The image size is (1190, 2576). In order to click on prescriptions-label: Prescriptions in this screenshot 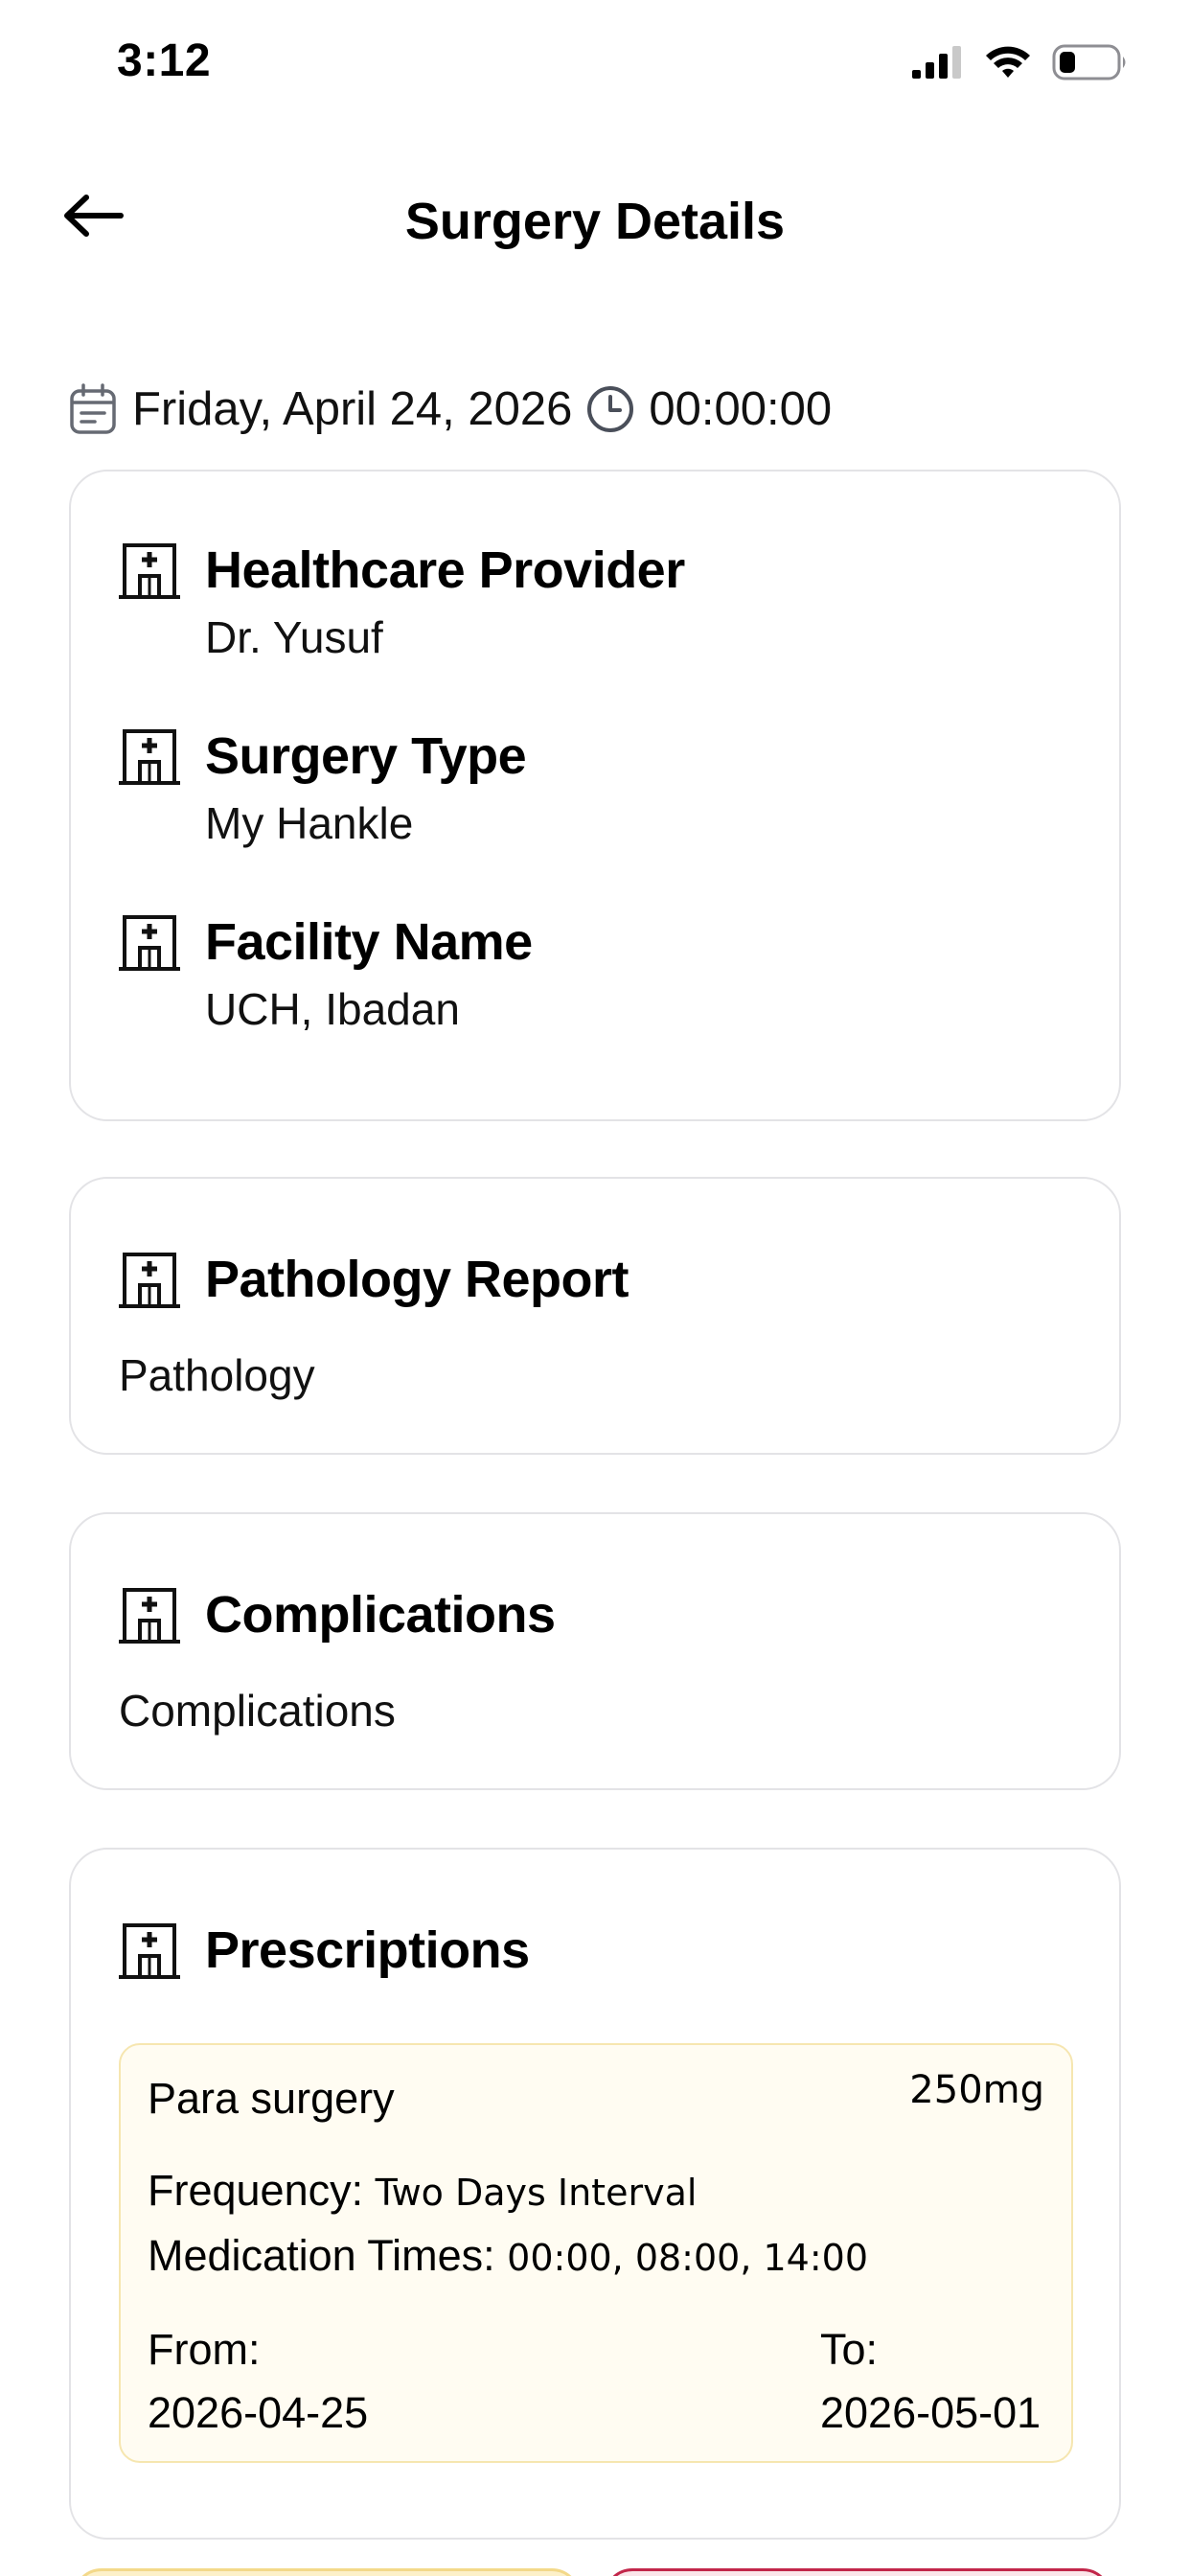, I will do `click(367, 1950)`.